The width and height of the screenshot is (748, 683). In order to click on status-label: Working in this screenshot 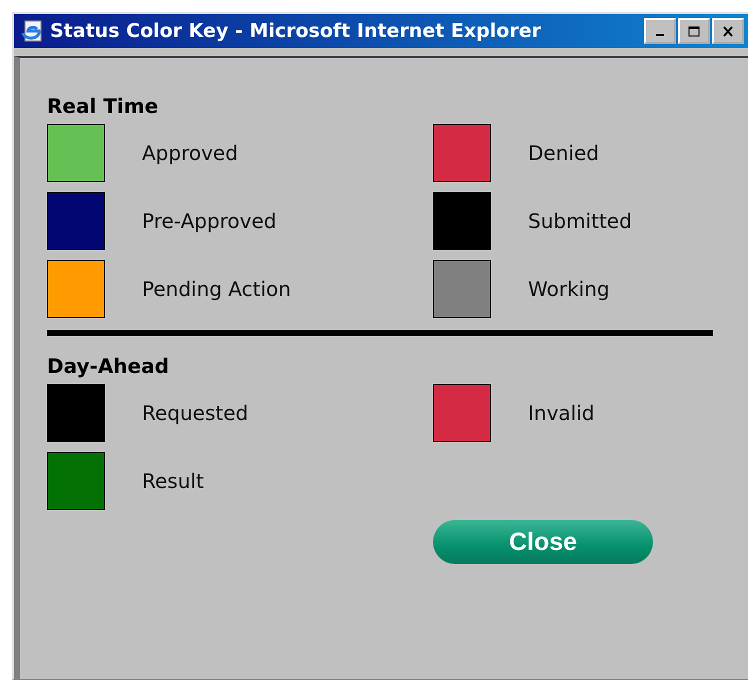, I will do `click(569, 289)`.